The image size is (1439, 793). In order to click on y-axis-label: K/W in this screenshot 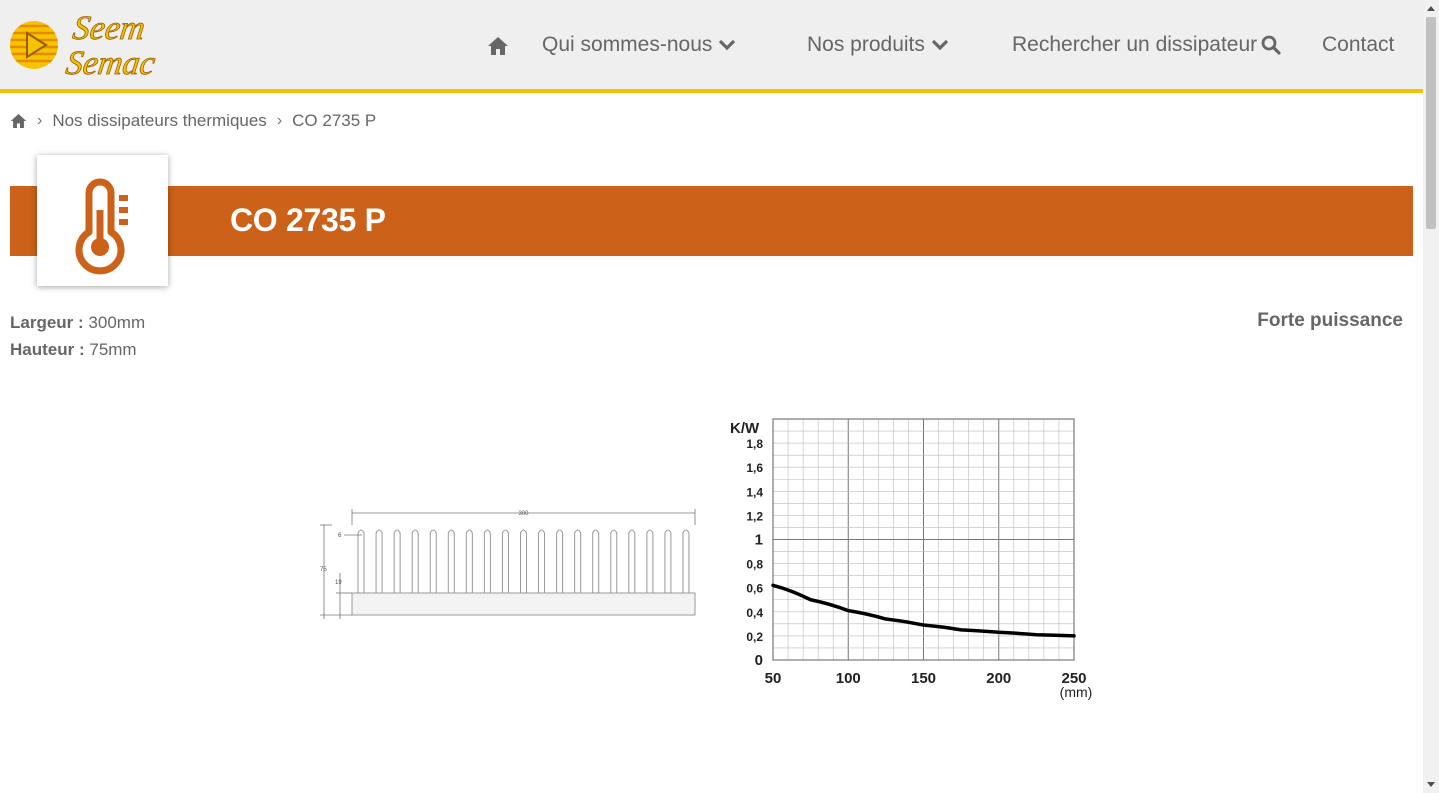, I will do `click(745, 428)`.